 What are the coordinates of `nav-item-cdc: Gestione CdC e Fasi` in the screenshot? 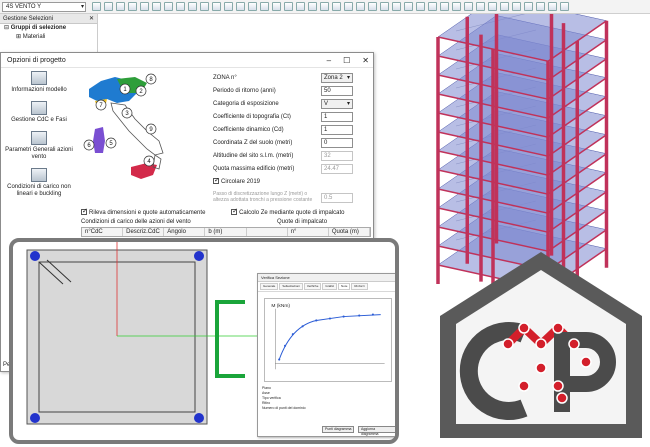 It's located at (39, 112).